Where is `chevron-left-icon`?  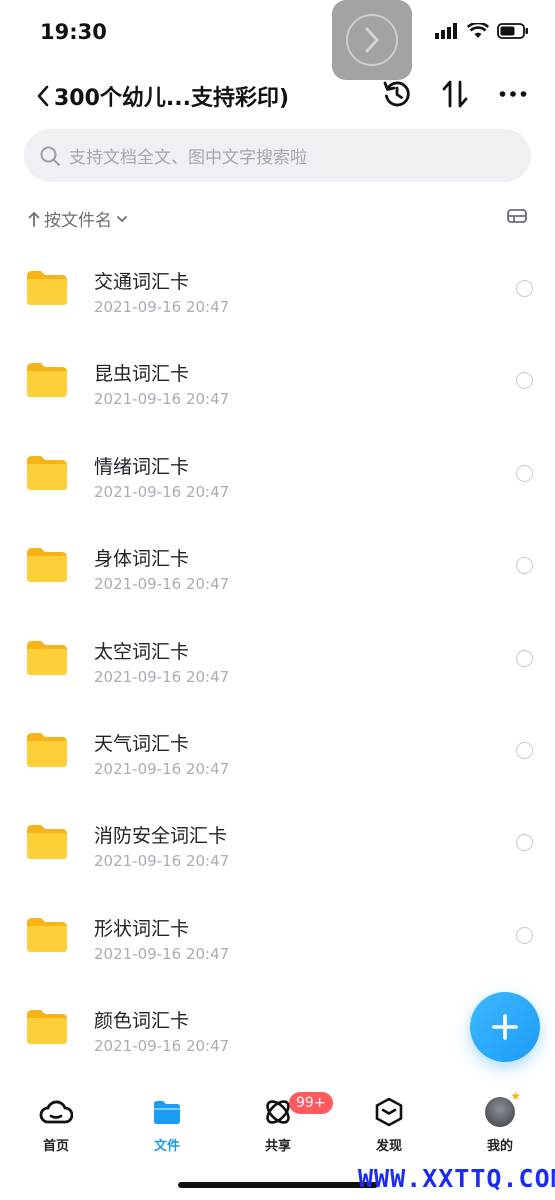
chevron-left-icon is located at coordinates (43, 96).